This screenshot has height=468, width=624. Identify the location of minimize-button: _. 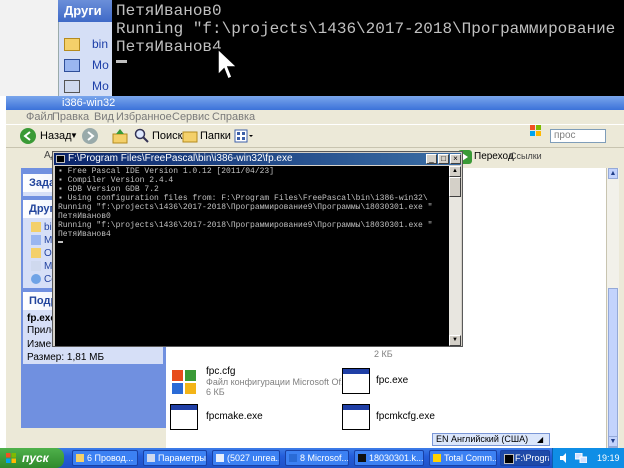
(431, 159).